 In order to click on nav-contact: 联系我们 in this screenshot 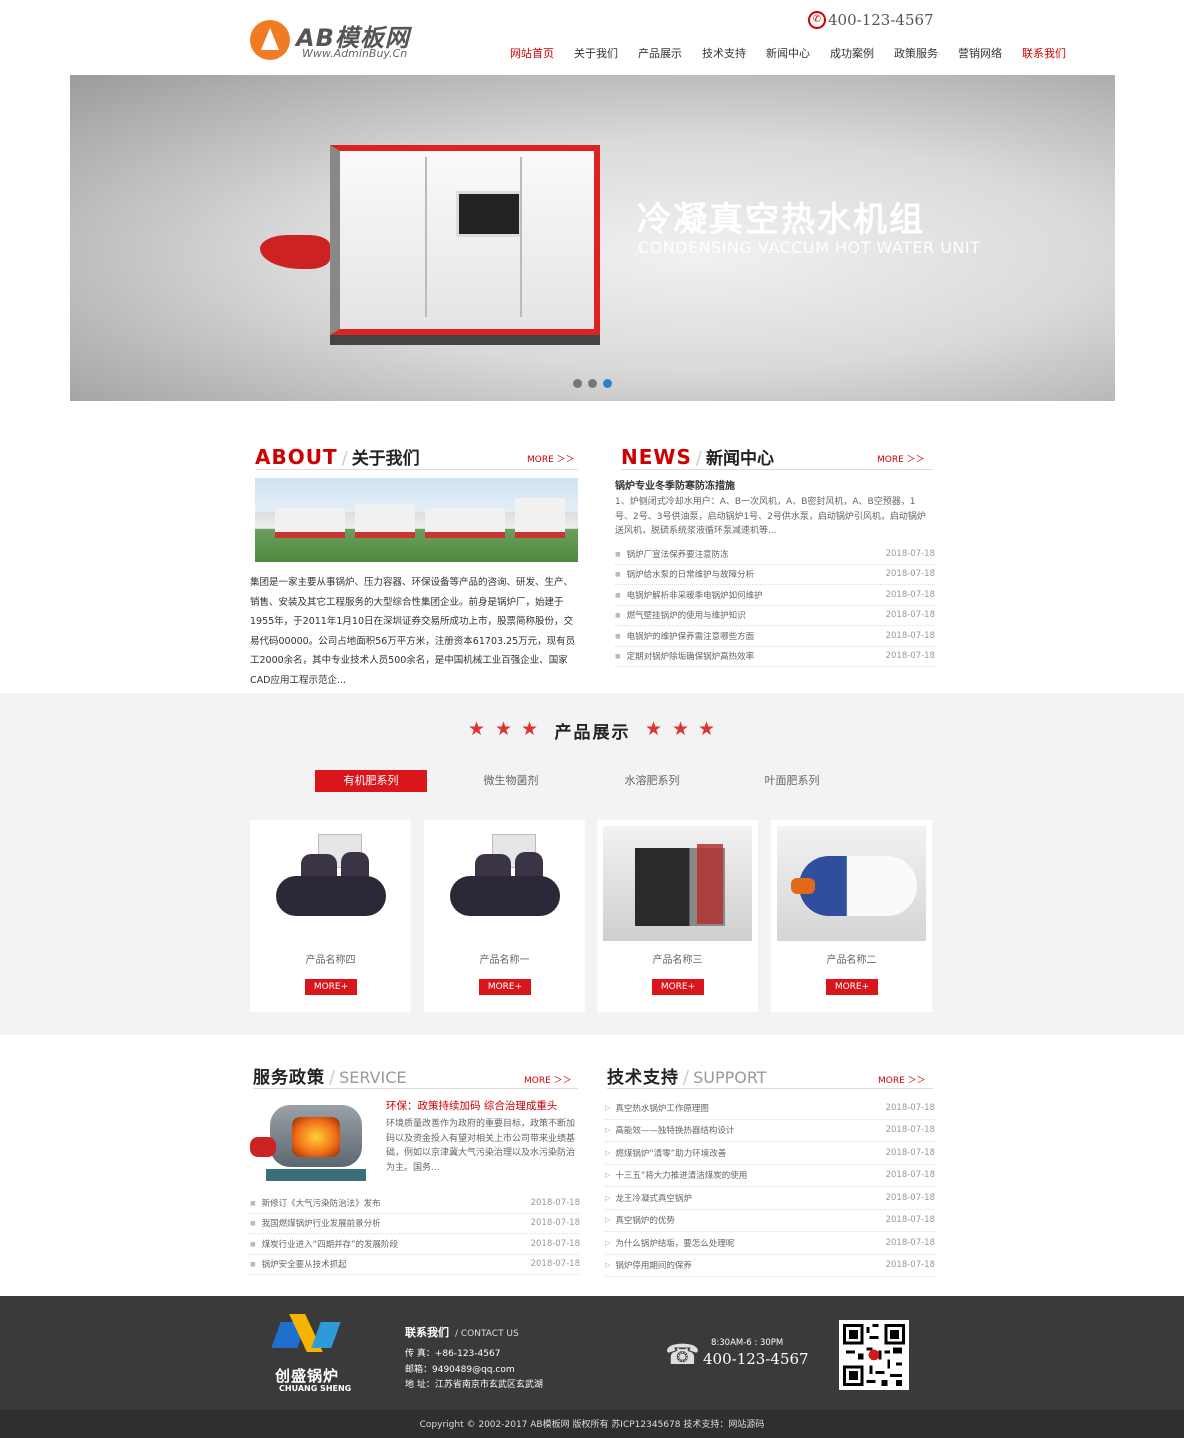, I will do `click(1044, 54)`.